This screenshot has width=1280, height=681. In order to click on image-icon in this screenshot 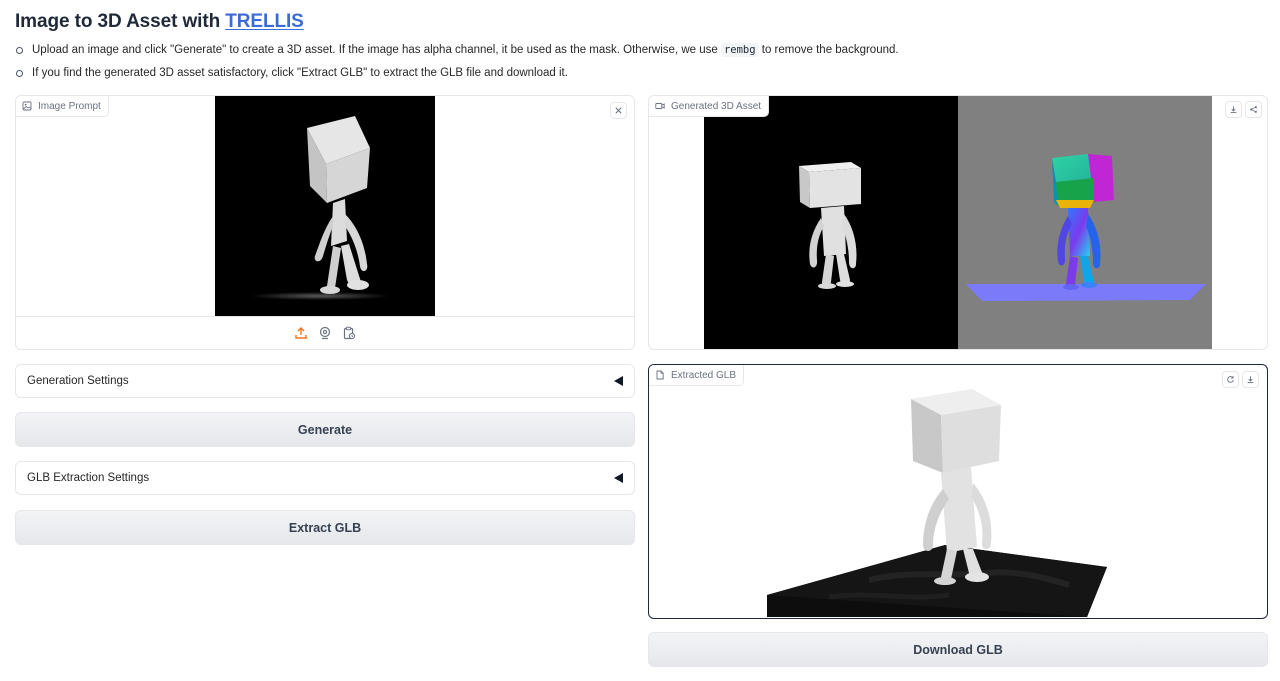, I will do `click(27, 106)`.